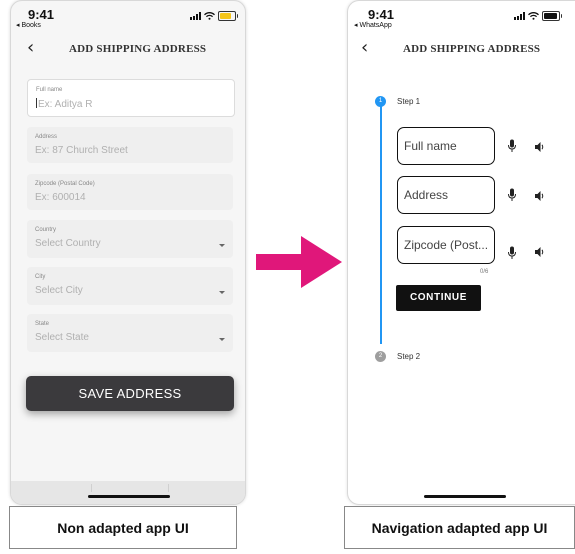 Image resolution: width=575 pixels, height=554 pixels. I want to click on full-name-field: Full name, so click(446, 146).